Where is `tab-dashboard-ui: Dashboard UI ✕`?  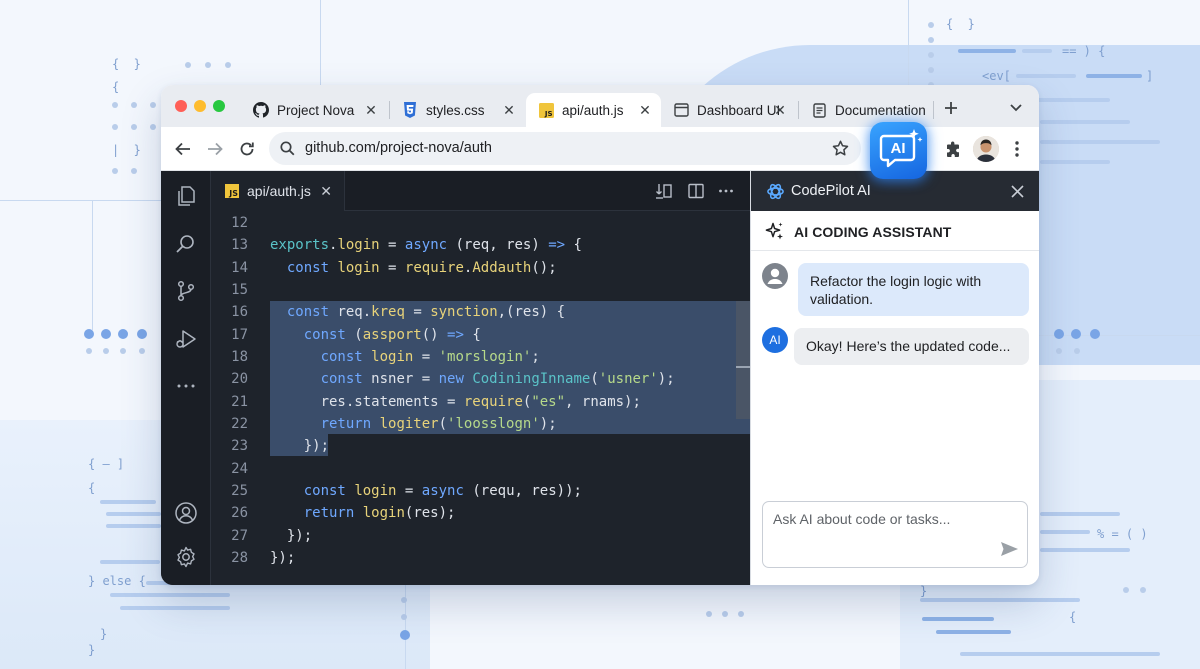 tab-dashboard-ui: Dashboard UI ✕ is located at coordinates (728, 110).